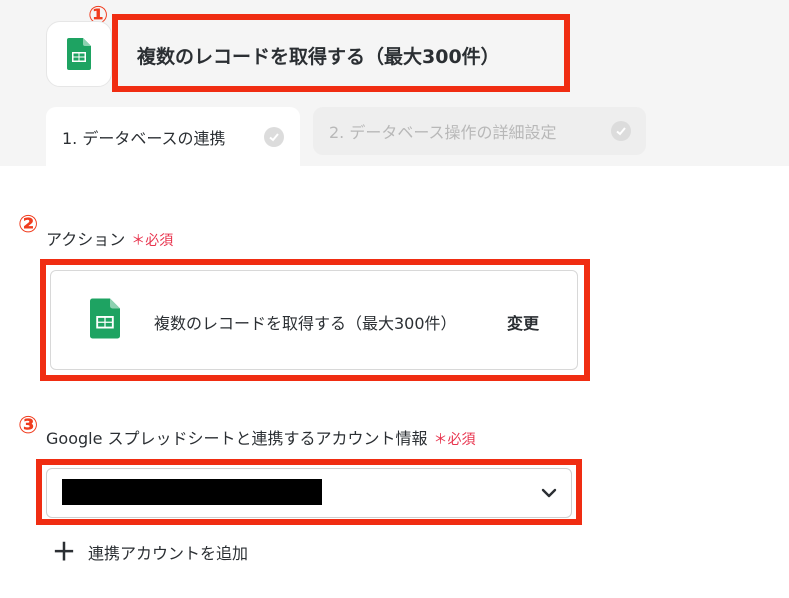 The height and width of the screenshot is (598, 789). I want to click on action-field-label: アクション ＊必須, so click(109, 238).